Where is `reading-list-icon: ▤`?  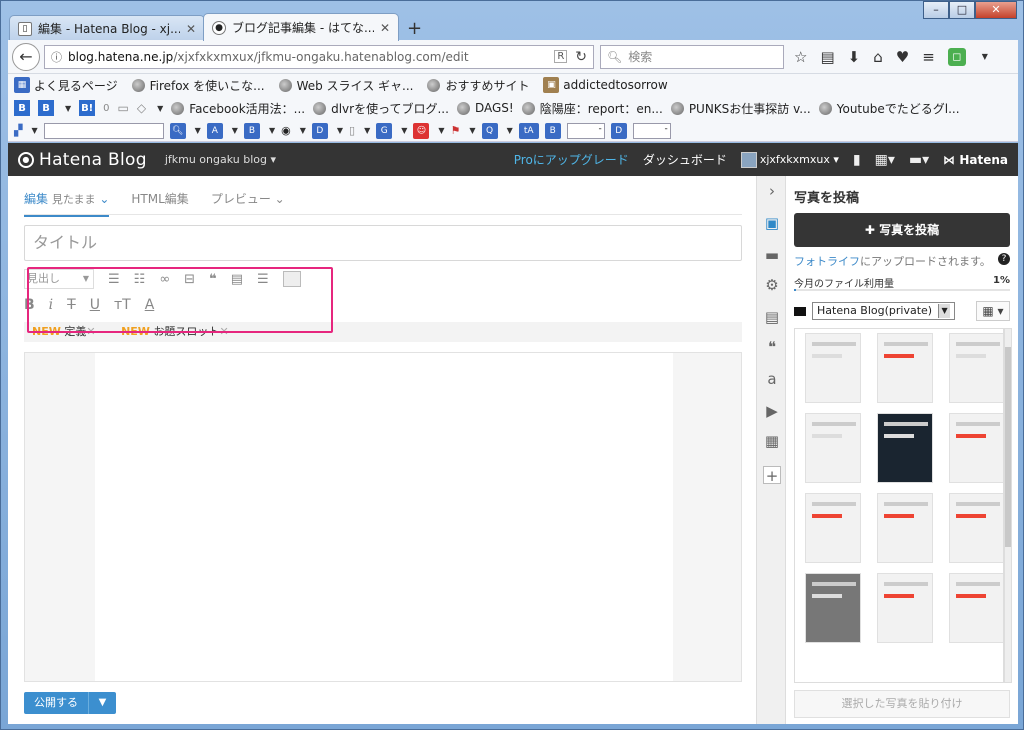
reading-list-icon: ▤ is located at coordinates (827, 57).